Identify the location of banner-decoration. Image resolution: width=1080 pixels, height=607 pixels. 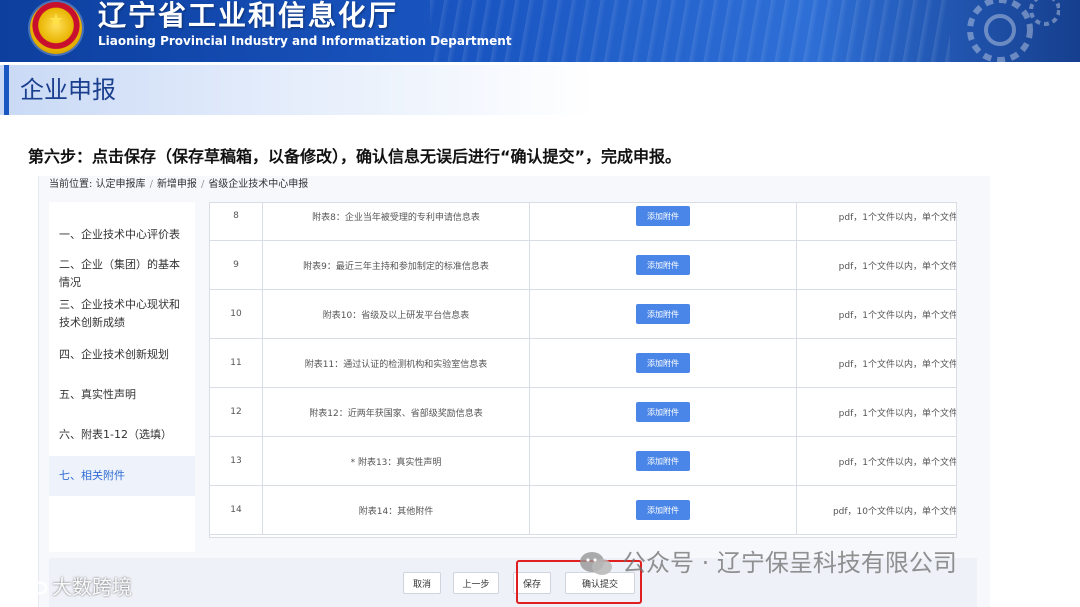
(690, 31).